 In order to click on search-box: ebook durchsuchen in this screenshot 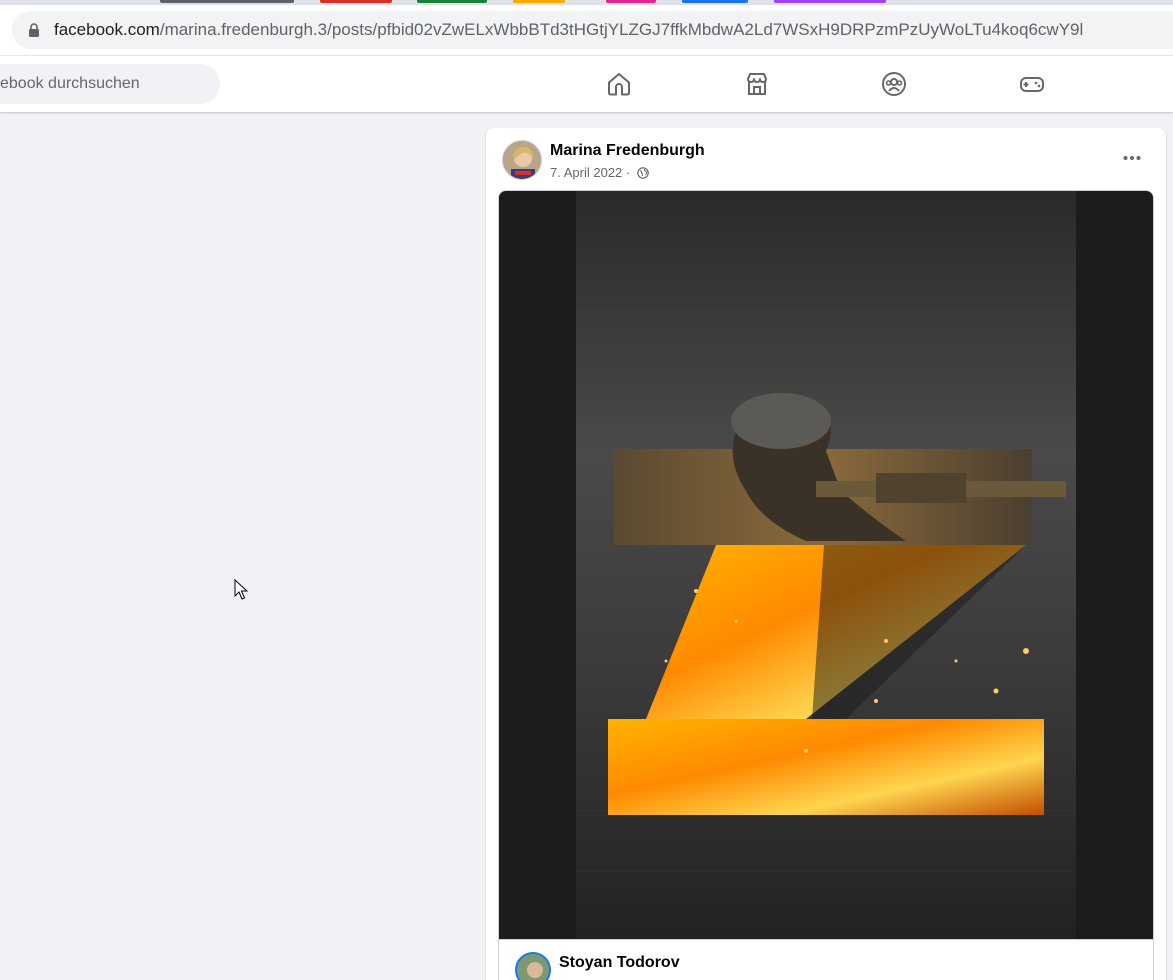, I will do `click(110, 84)`.